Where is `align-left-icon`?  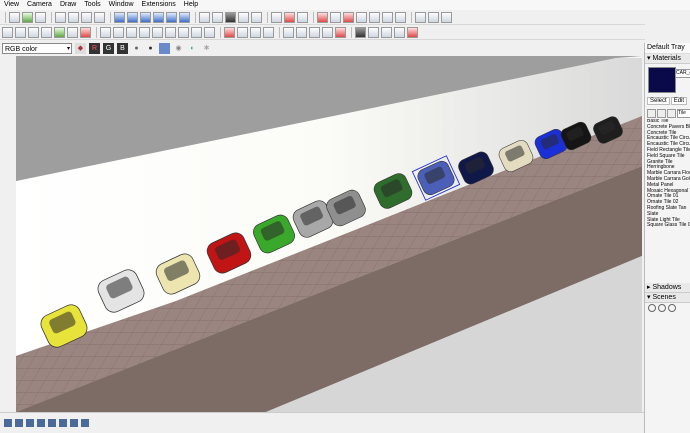 align-left-icon is located at coordinates (60, 17).